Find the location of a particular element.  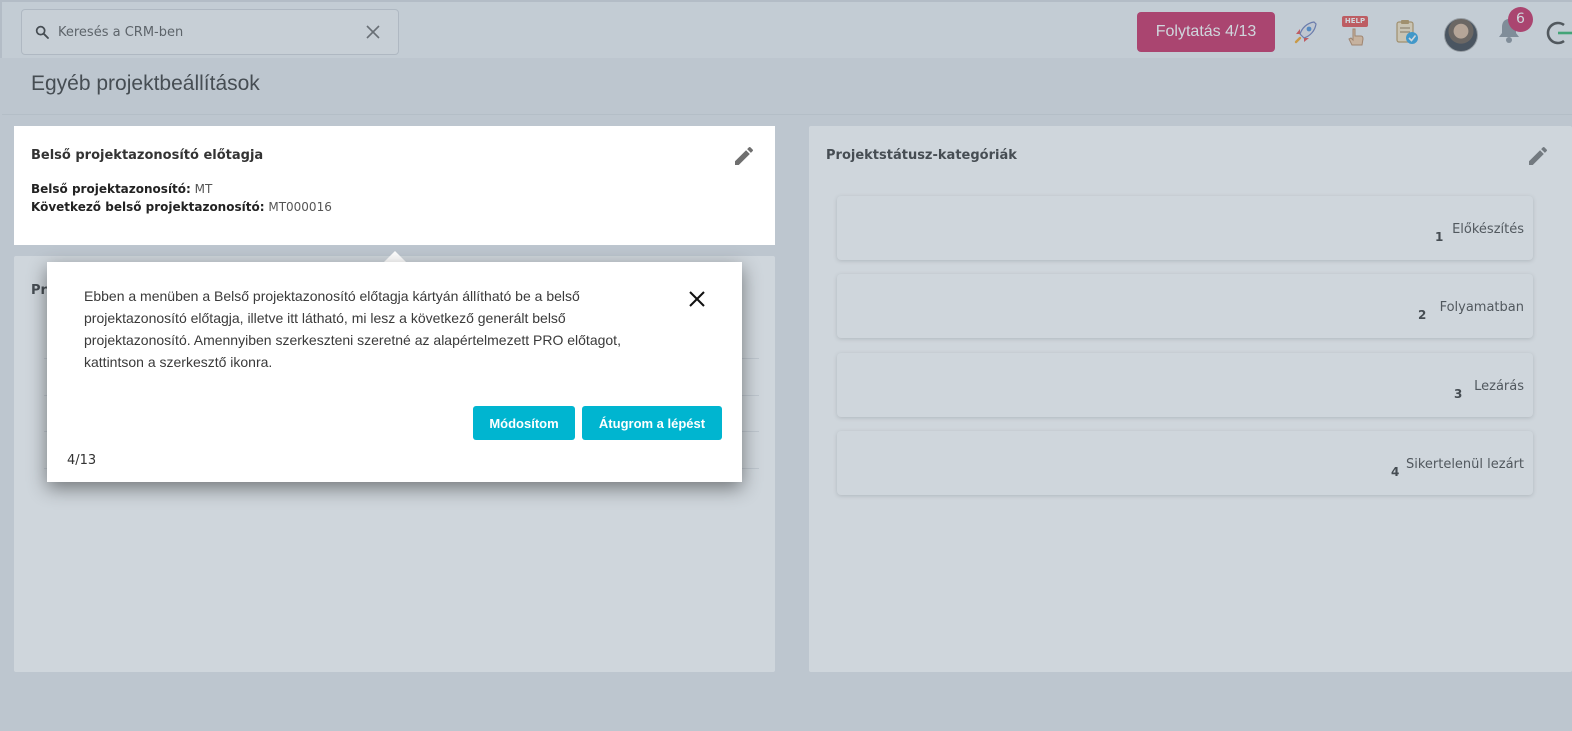

next-project-id-value: MT000016 is located at coordinates (300, 207).